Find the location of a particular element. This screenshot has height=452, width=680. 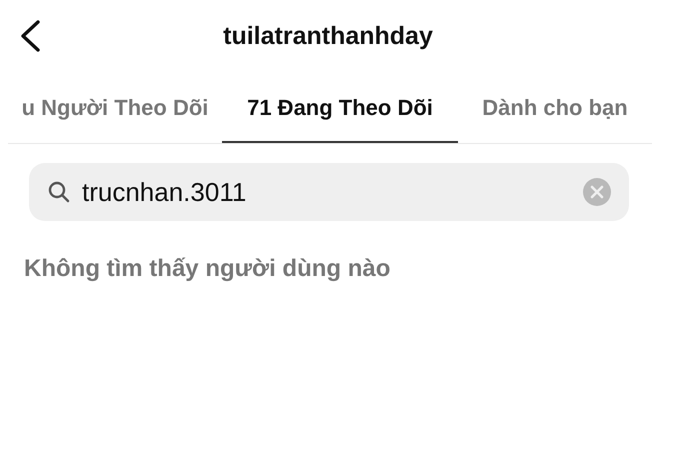

search-bar: trucnhan.3011 is located at coordinates (329, 192).